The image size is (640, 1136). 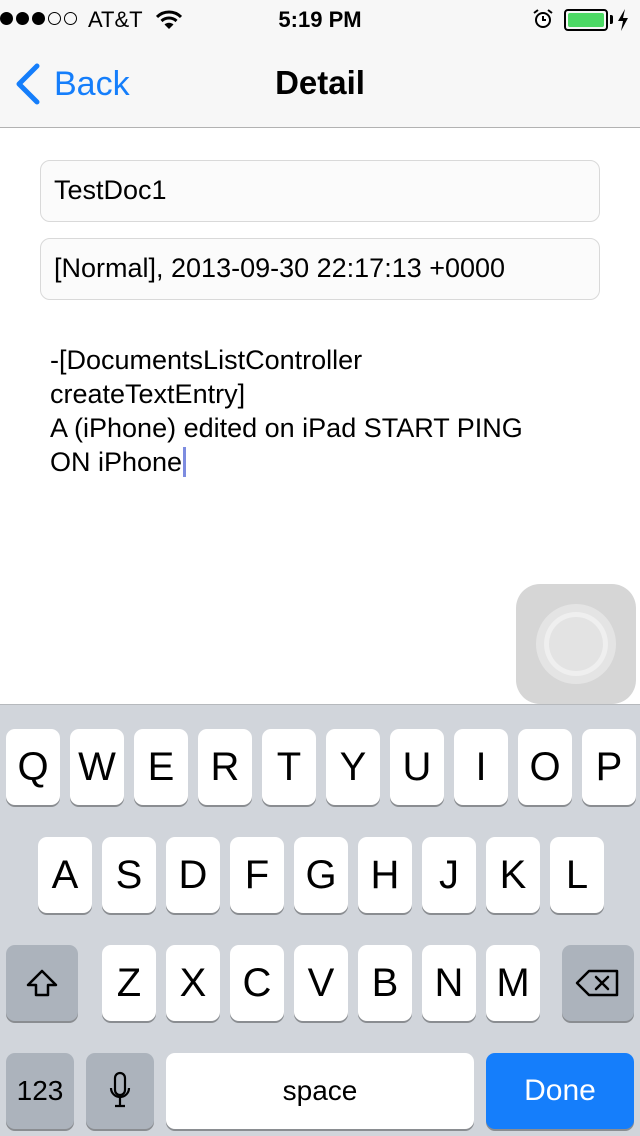 I want to click on key-y: Y, so click(x=353, y=767).